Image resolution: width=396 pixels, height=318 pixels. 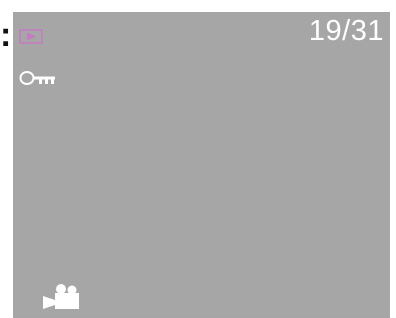 What do you see at coordinates (31, 36) in the screenshot?
I see `playback-icon` at bounding box center [31, 36].